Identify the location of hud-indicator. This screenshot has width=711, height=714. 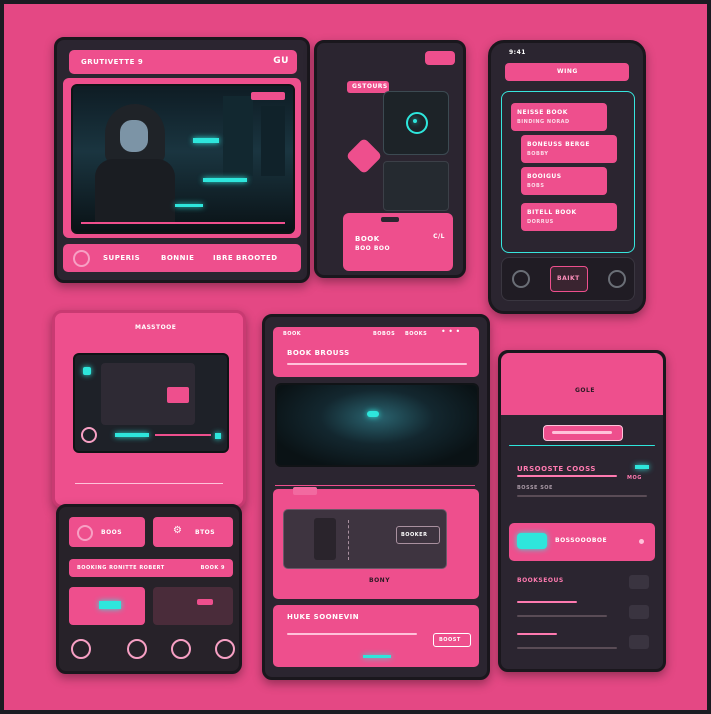
(268, 96).